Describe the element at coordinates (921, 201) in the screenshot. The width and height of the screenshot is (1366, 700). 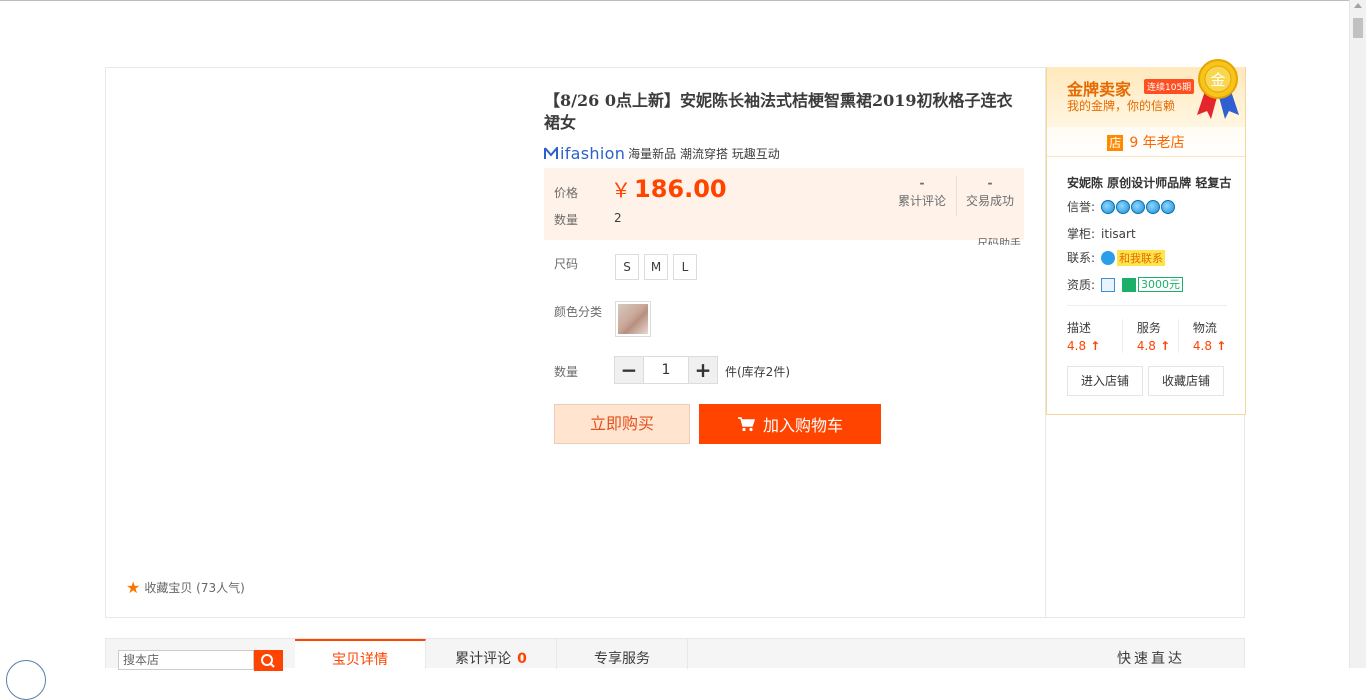
I see `reviews-label: 累计评论` at that location.